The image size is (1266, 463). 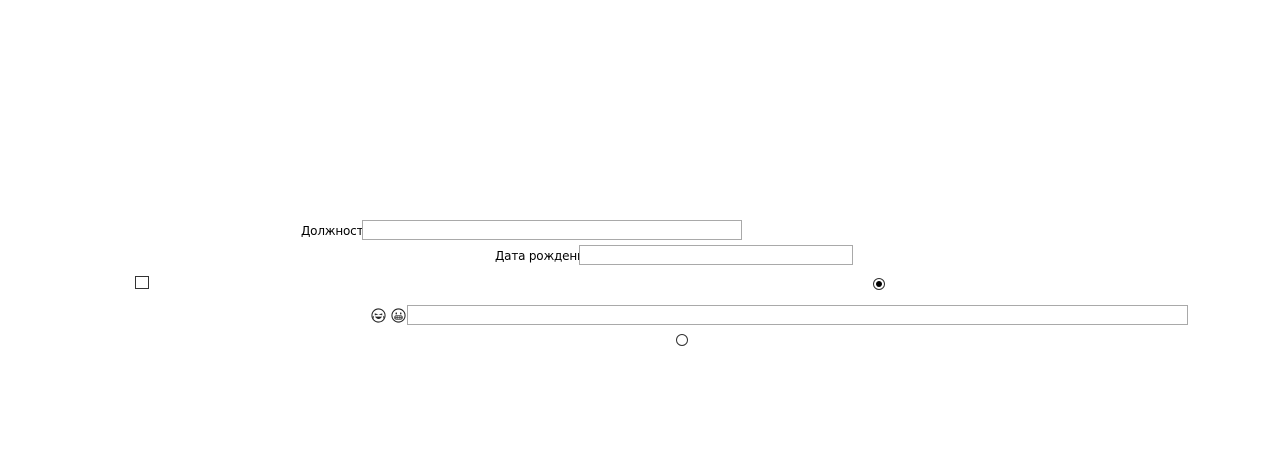 What do you see at coordinates (378, 315) in the screenshot?
I see `laughing-face-icon` at bounding box center [378, 315].